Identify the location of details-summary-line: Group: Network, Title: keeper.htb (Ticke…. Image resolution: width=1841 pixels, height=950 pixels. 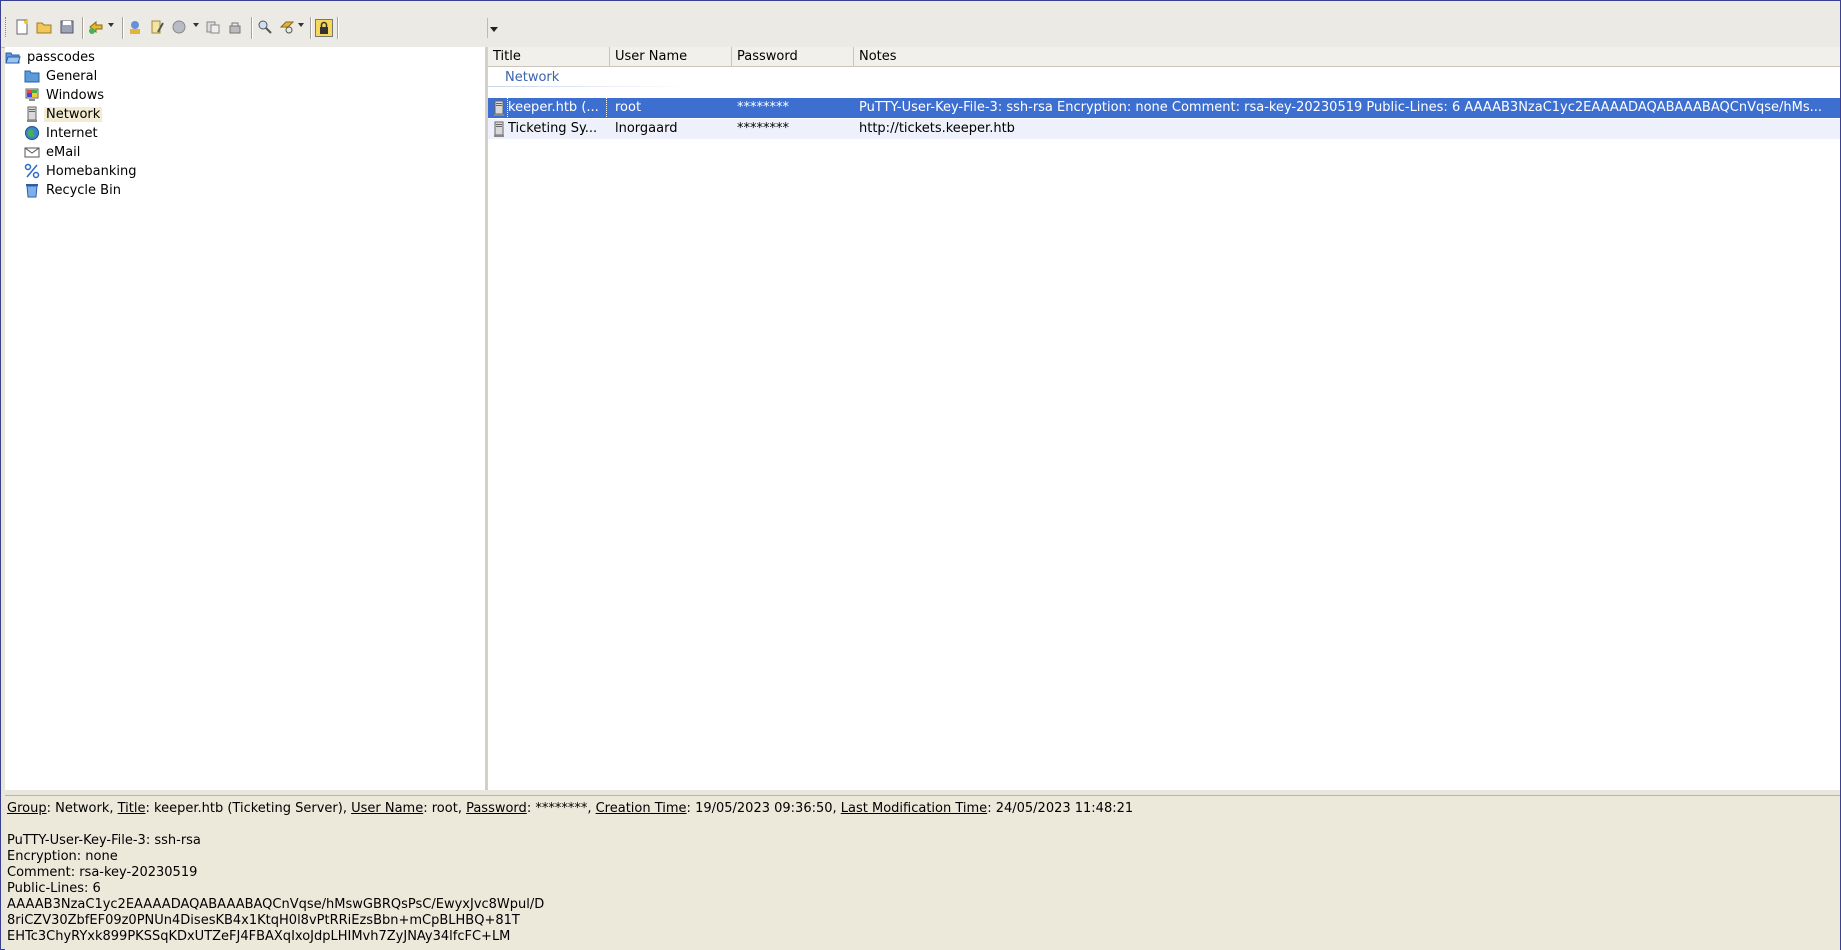
(570, 808).